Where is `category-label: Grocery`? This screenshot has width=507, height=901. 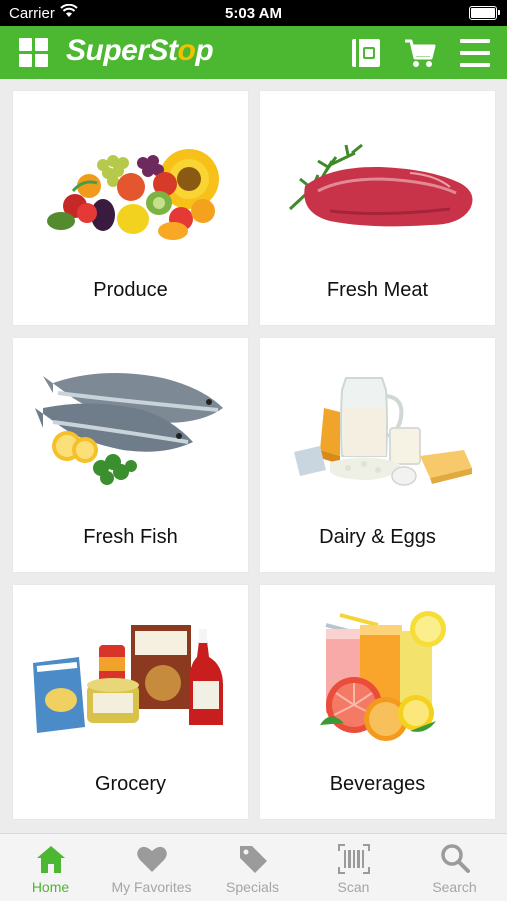
category-label: Grocery is located at coordinates (130, 784).